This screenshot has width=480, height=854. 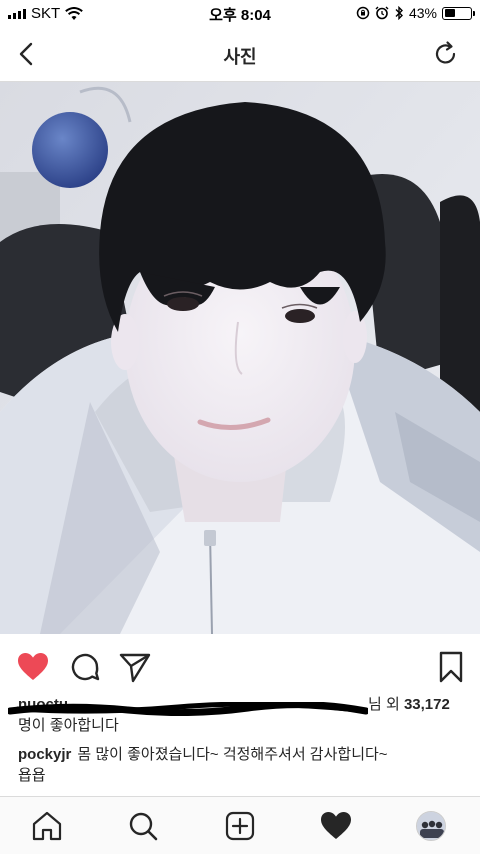 I want to click on refresh-icon, so click(x=446, y=54).